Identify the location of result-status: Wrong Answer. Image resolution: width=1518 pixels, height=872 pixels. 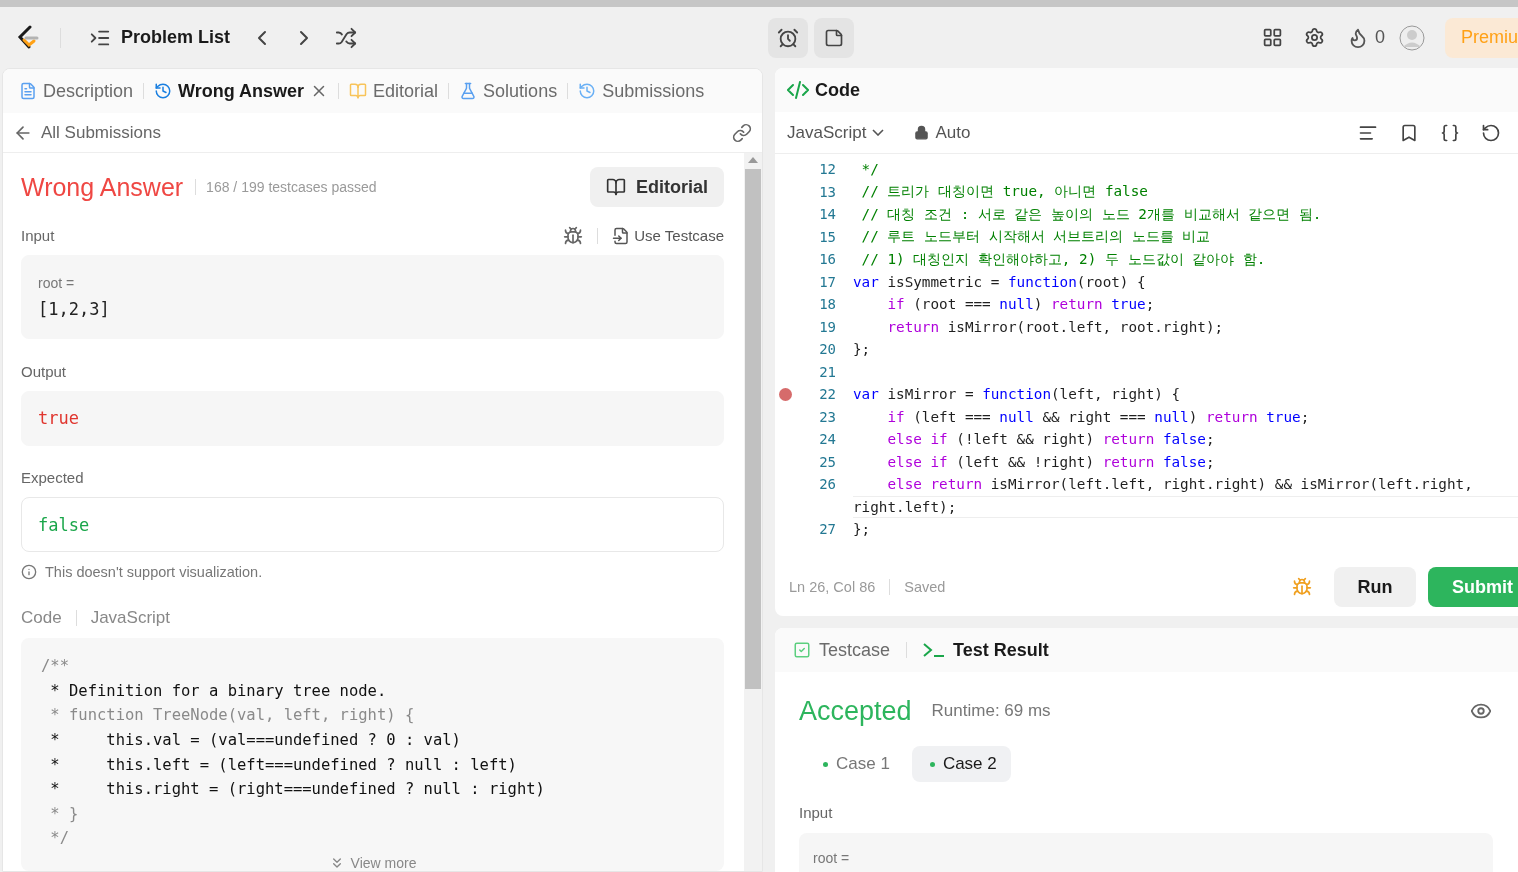
(102, 187).